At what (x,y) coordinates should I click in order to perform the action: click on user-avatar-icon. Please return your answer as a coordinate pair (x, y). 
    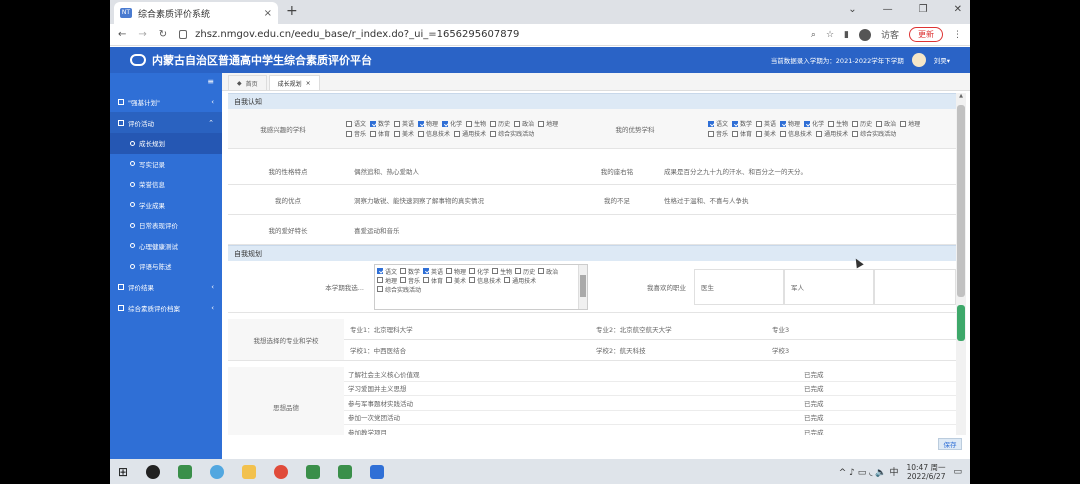
    Looking at the image, I should click on (918, 60).